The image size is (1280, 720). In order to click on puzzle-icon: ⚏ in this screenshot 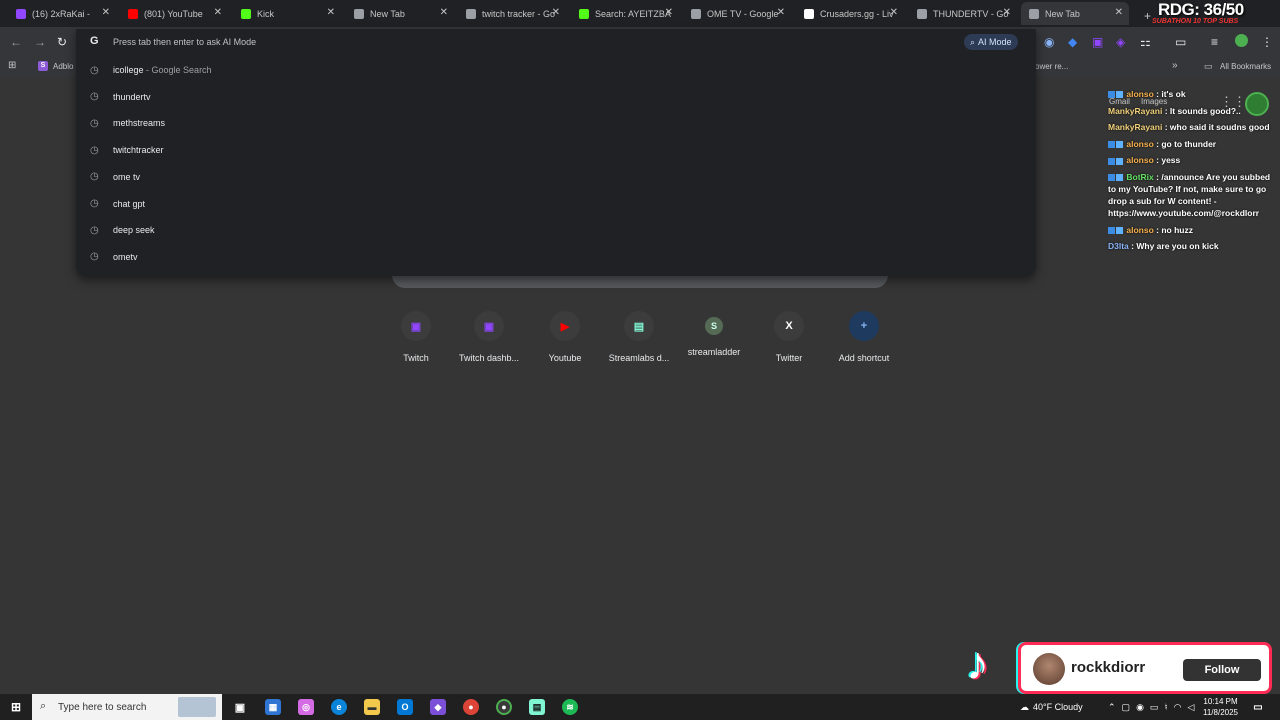, I will do `click(1145, 42)`.